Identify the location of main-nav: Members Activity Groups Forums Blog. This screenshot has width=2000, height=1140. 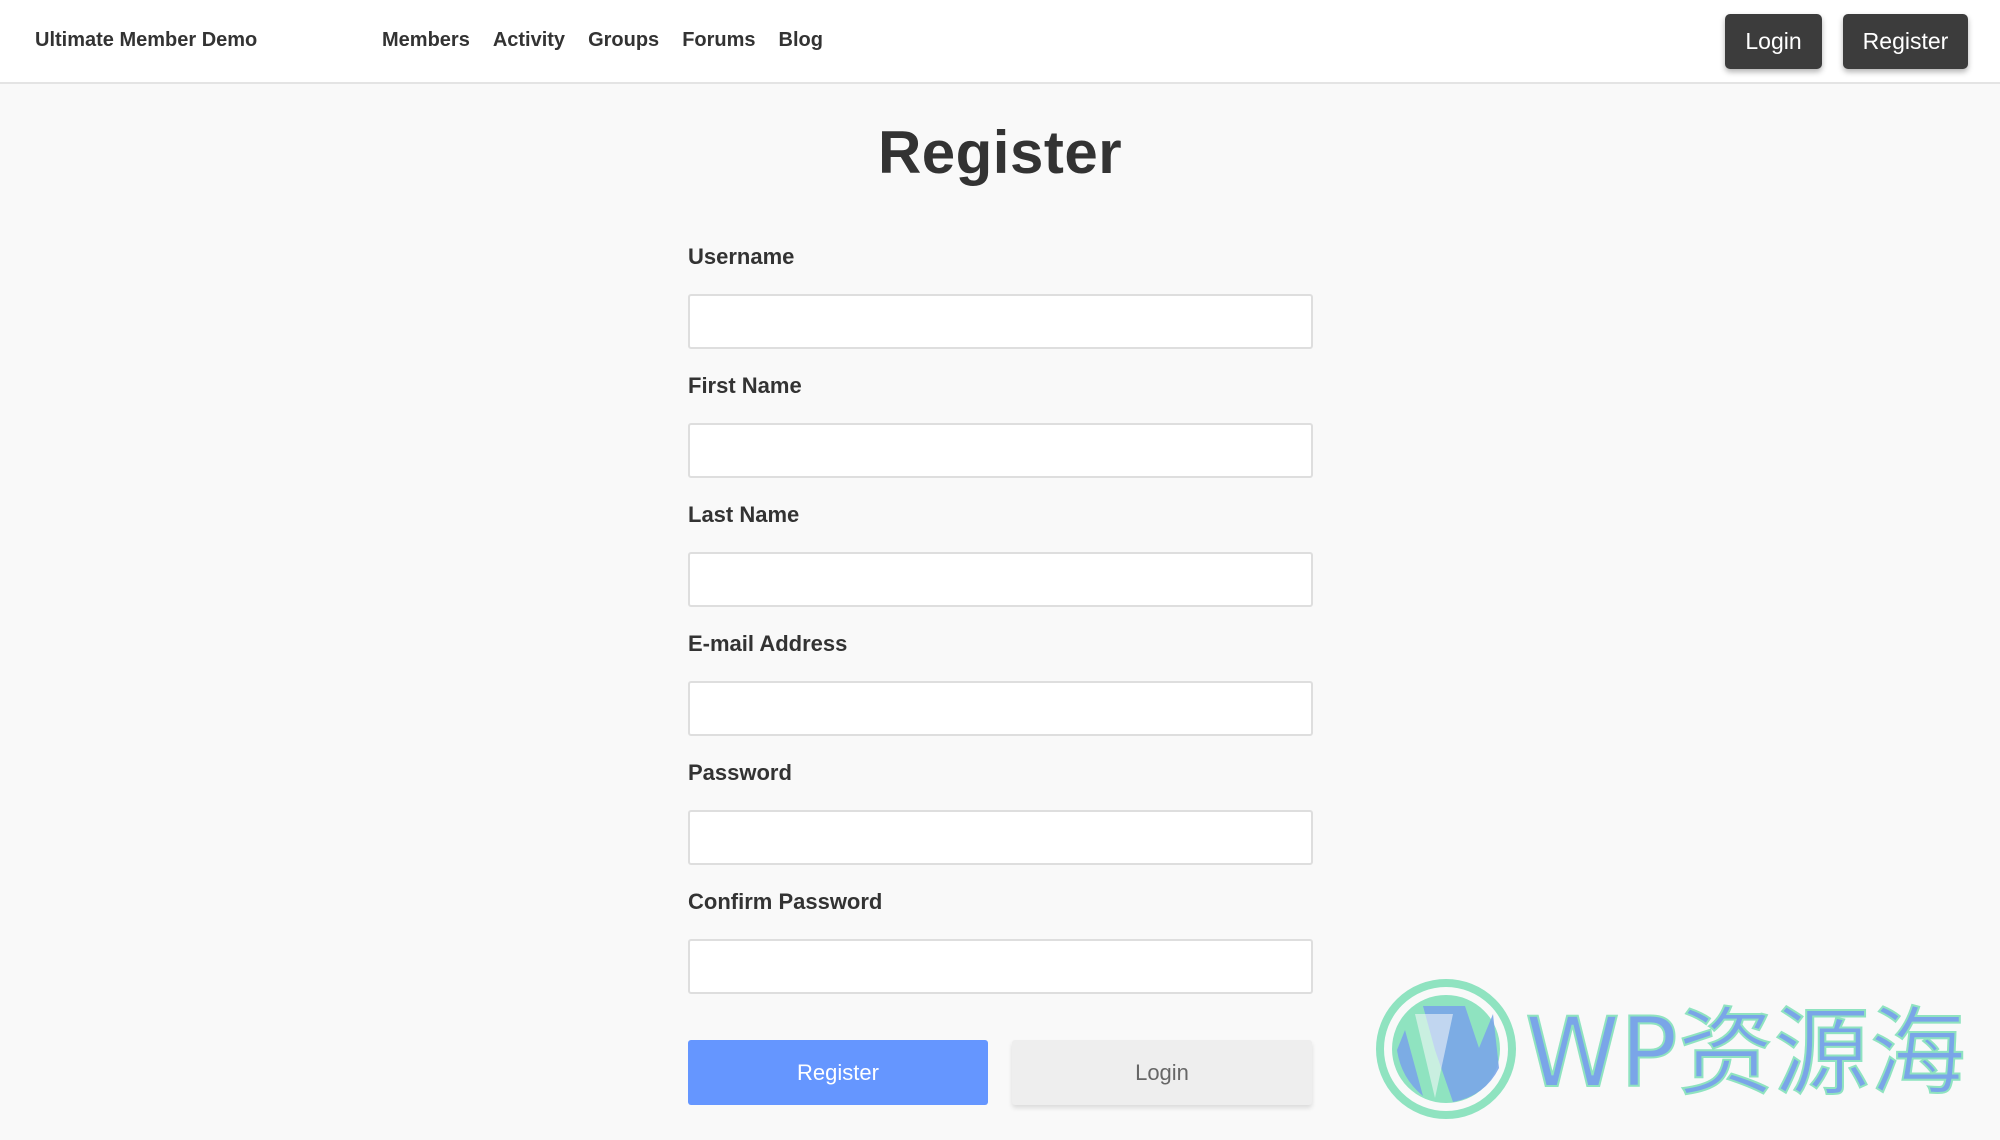
(614, 40).